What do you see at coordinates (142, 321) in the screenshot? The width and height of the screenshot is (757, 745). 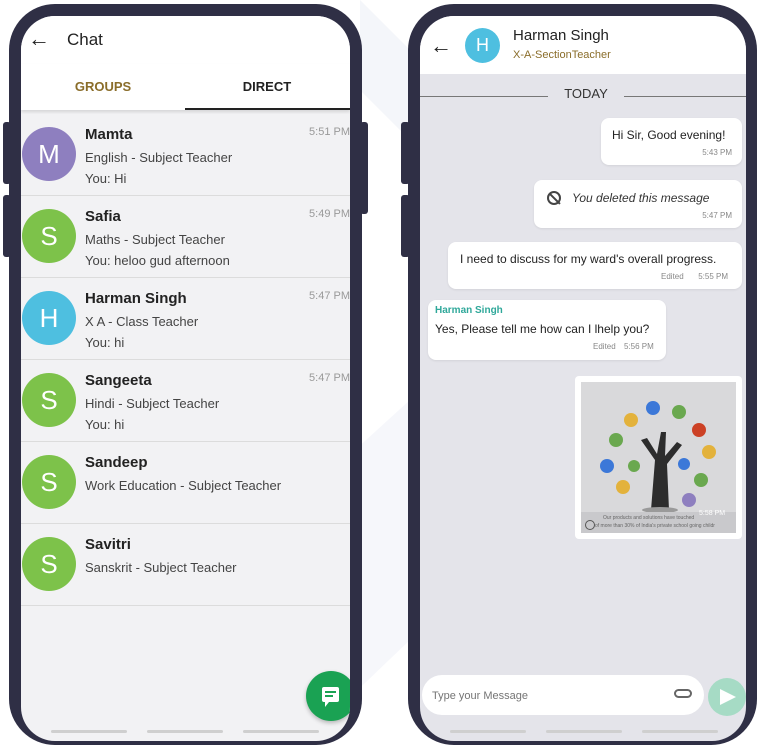 I see `contact-role: X A - Class Teacher` at bounding box center [142, 321].